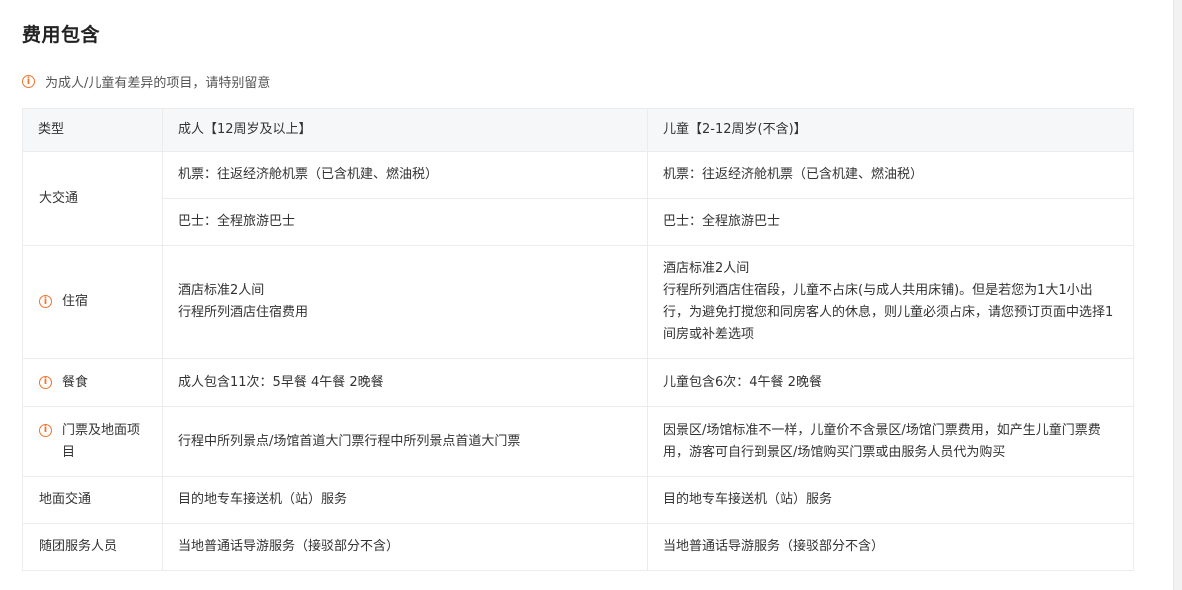 This screenshot has height=590, width=1182. Describe the element at coordinates (890, 222) in the screenshot. I see `cell-bus-child: 巴士：全程旅游巴士` at that location.